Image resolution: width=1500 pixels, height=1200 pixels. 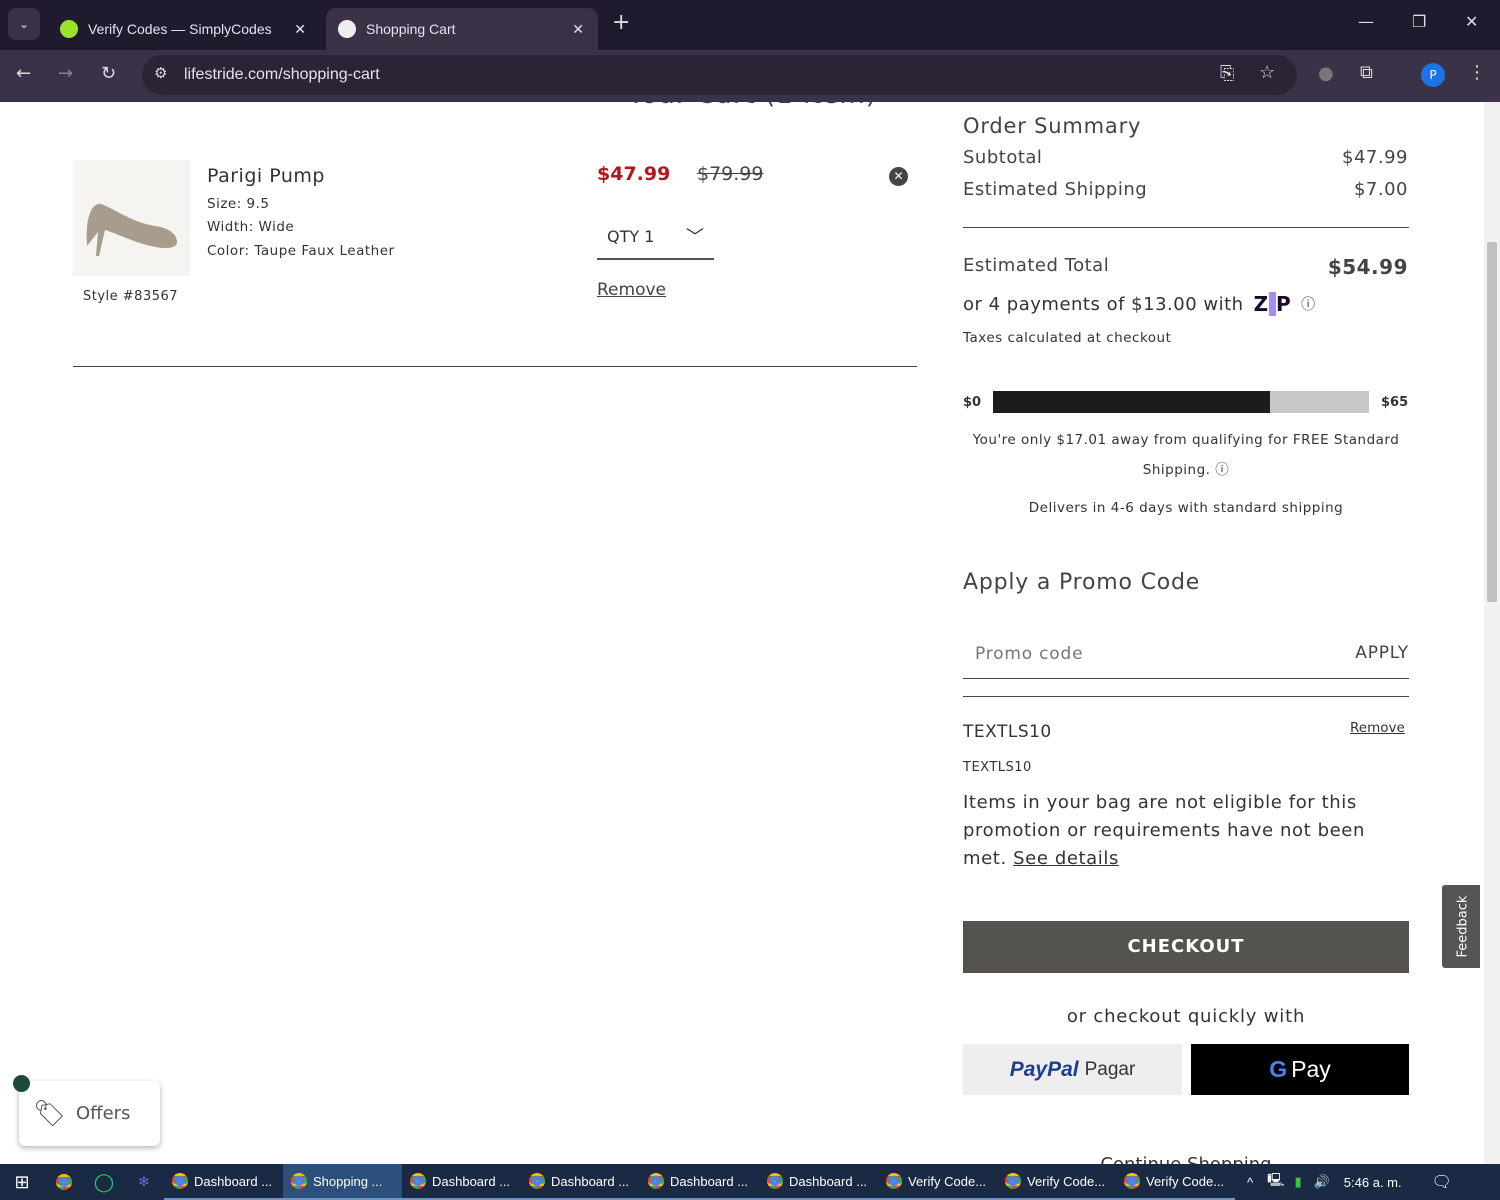 I want to click on zip-installments: or 4 payments of $13.00 with ZiP ⓘ, so click(x=1139, y=304).